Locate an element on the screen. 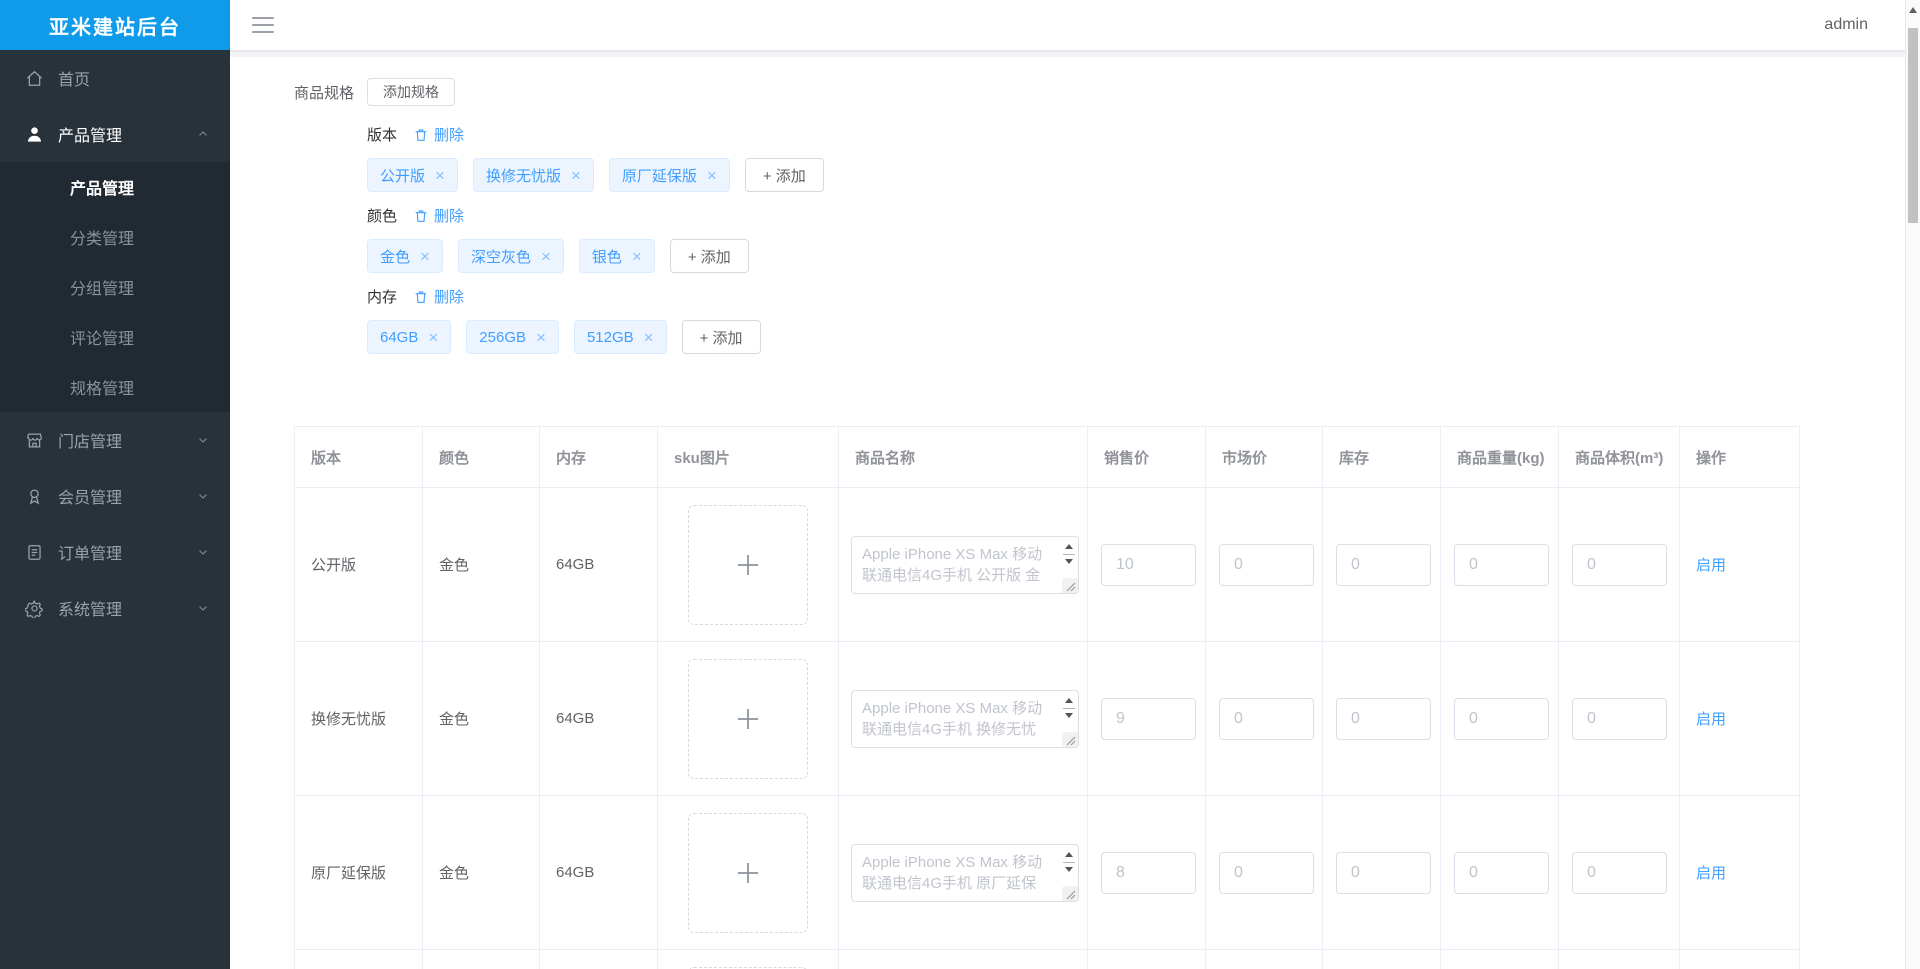 This screenshot has width=1920, height=969. product-name-textarea: Apple iPhone XS Max 移动 联通电信4G手机 原厂延保 is located at coordinates (965, 872).